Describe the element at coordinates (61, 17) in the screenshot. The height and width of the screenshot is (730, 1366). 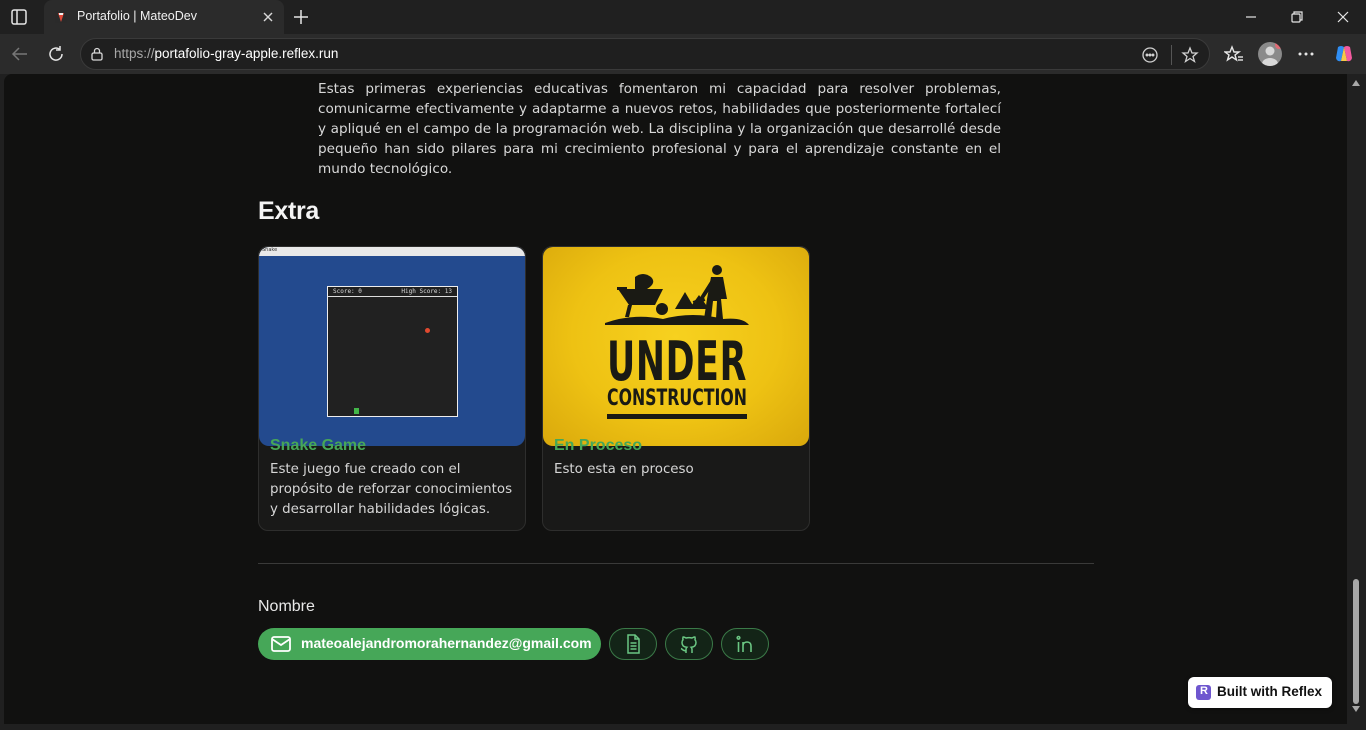
I see `favicon` at that location.